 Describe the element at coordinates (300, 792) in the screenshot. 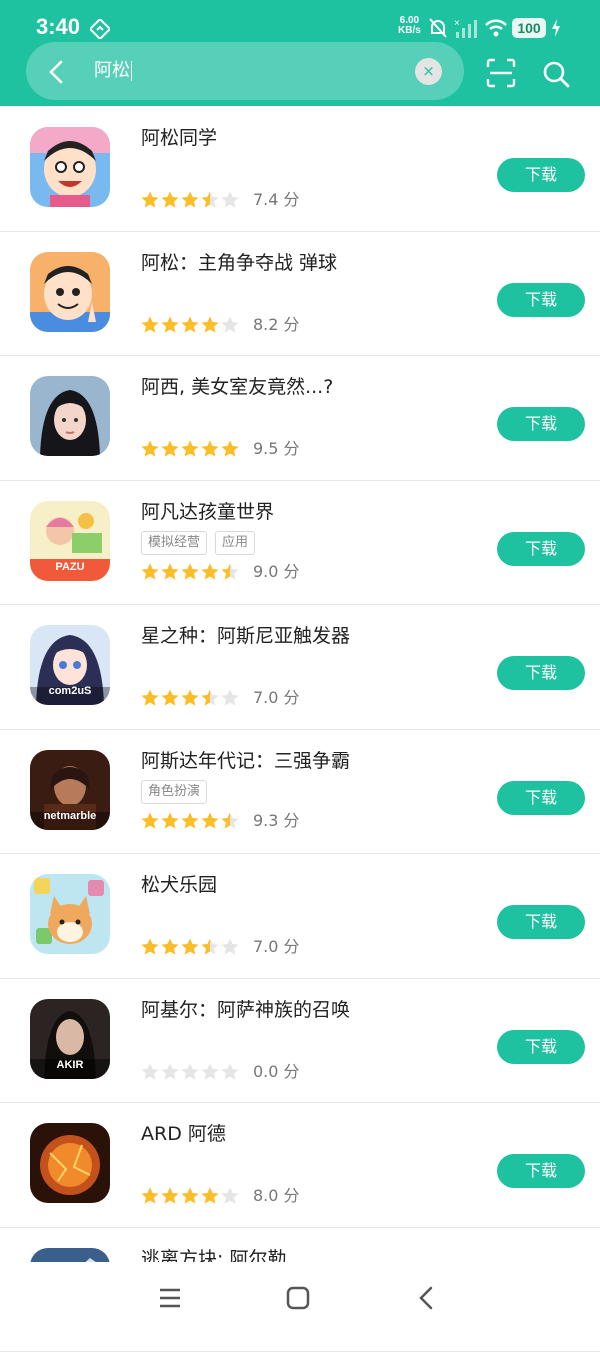

I see `app-row: netmarble阿斯达年代记：三强争霸角色扮演9.3 分下载` at that location.